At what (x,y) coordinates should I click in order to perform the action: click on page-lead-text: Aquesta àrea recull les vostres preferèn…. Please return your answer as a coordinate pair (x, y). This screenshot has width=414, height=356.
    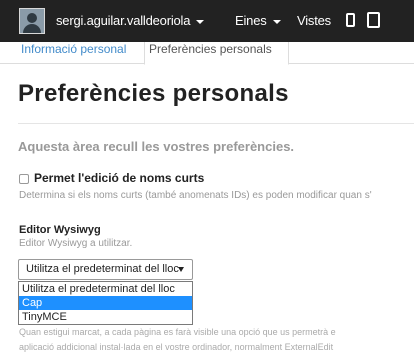
    Looking at the image, I should click on (156, 146).